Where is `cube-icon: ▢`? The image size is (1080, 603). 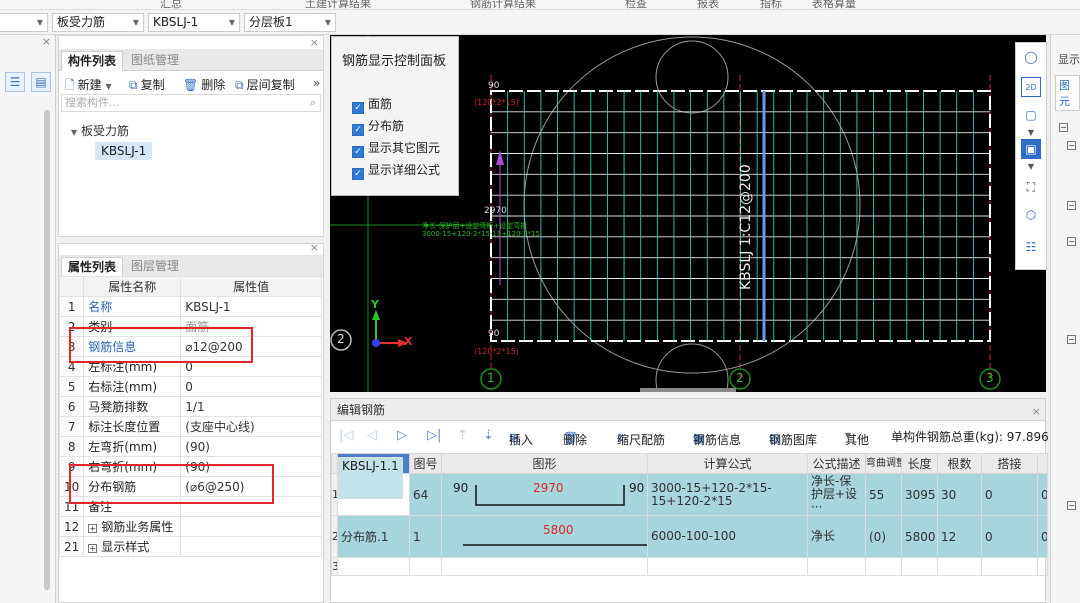 cube-icon: ▢ is located at coordinates (1031, 115).